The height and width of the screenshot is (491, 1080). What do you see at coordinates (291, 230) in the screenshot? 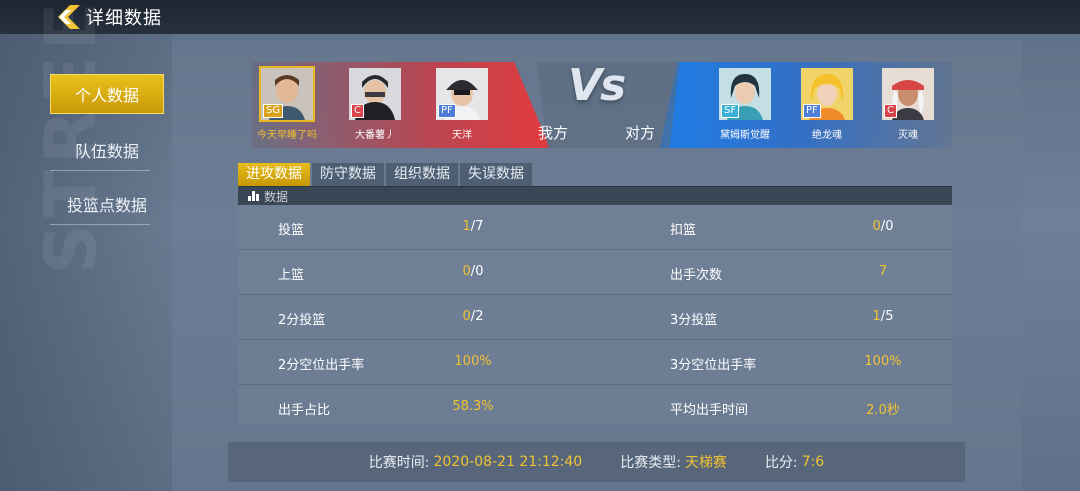
I see `stat-label: 投篮` at bounding box center [291, 230].